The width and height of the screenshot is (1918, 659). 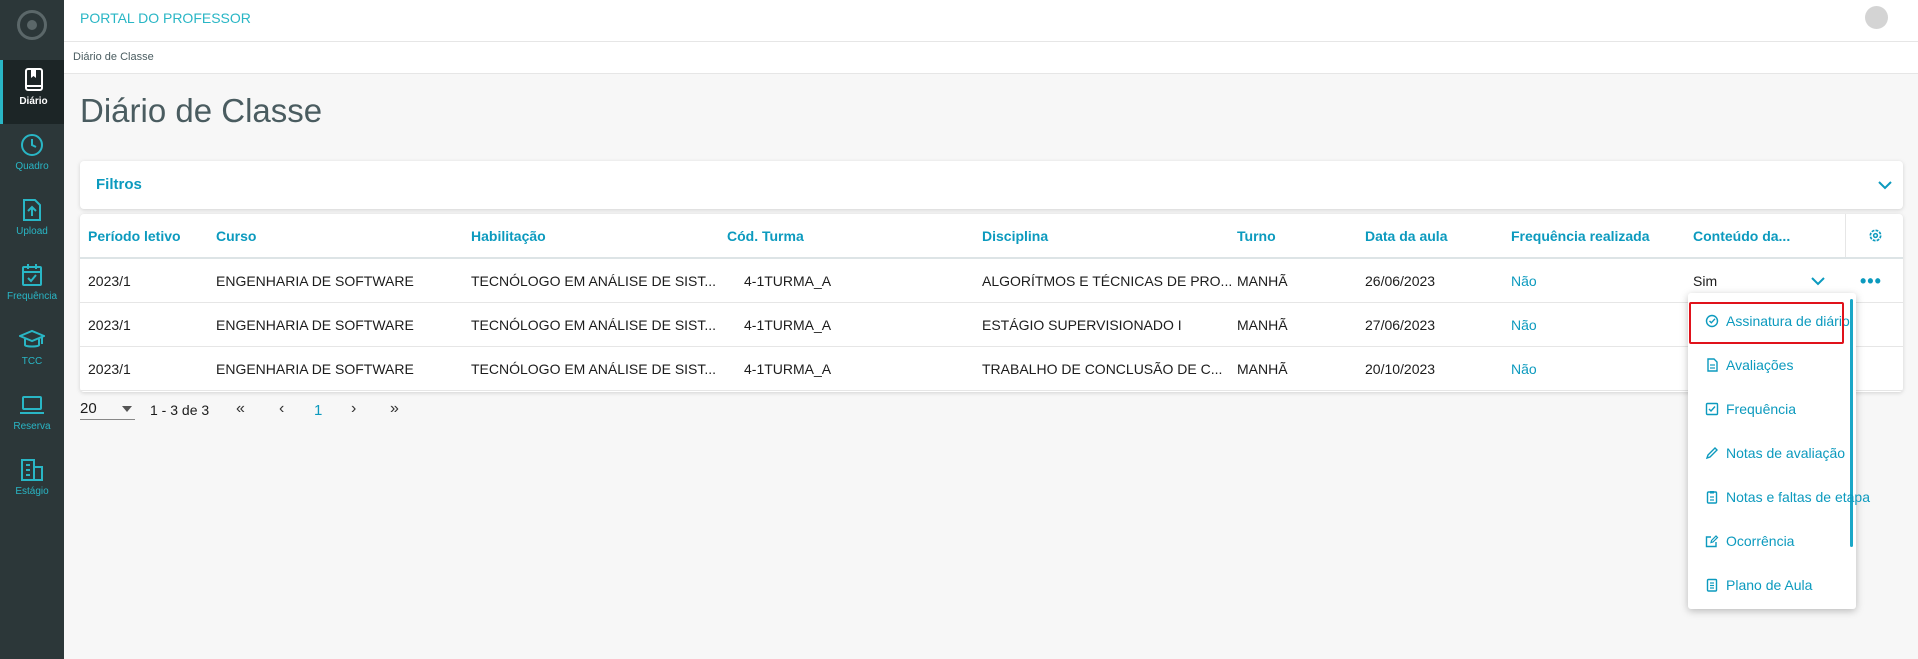 What do you see at coordinates (1712, 497) in the screenshot?
I see `clipboard-icon` at bounding box center [1712, 497].